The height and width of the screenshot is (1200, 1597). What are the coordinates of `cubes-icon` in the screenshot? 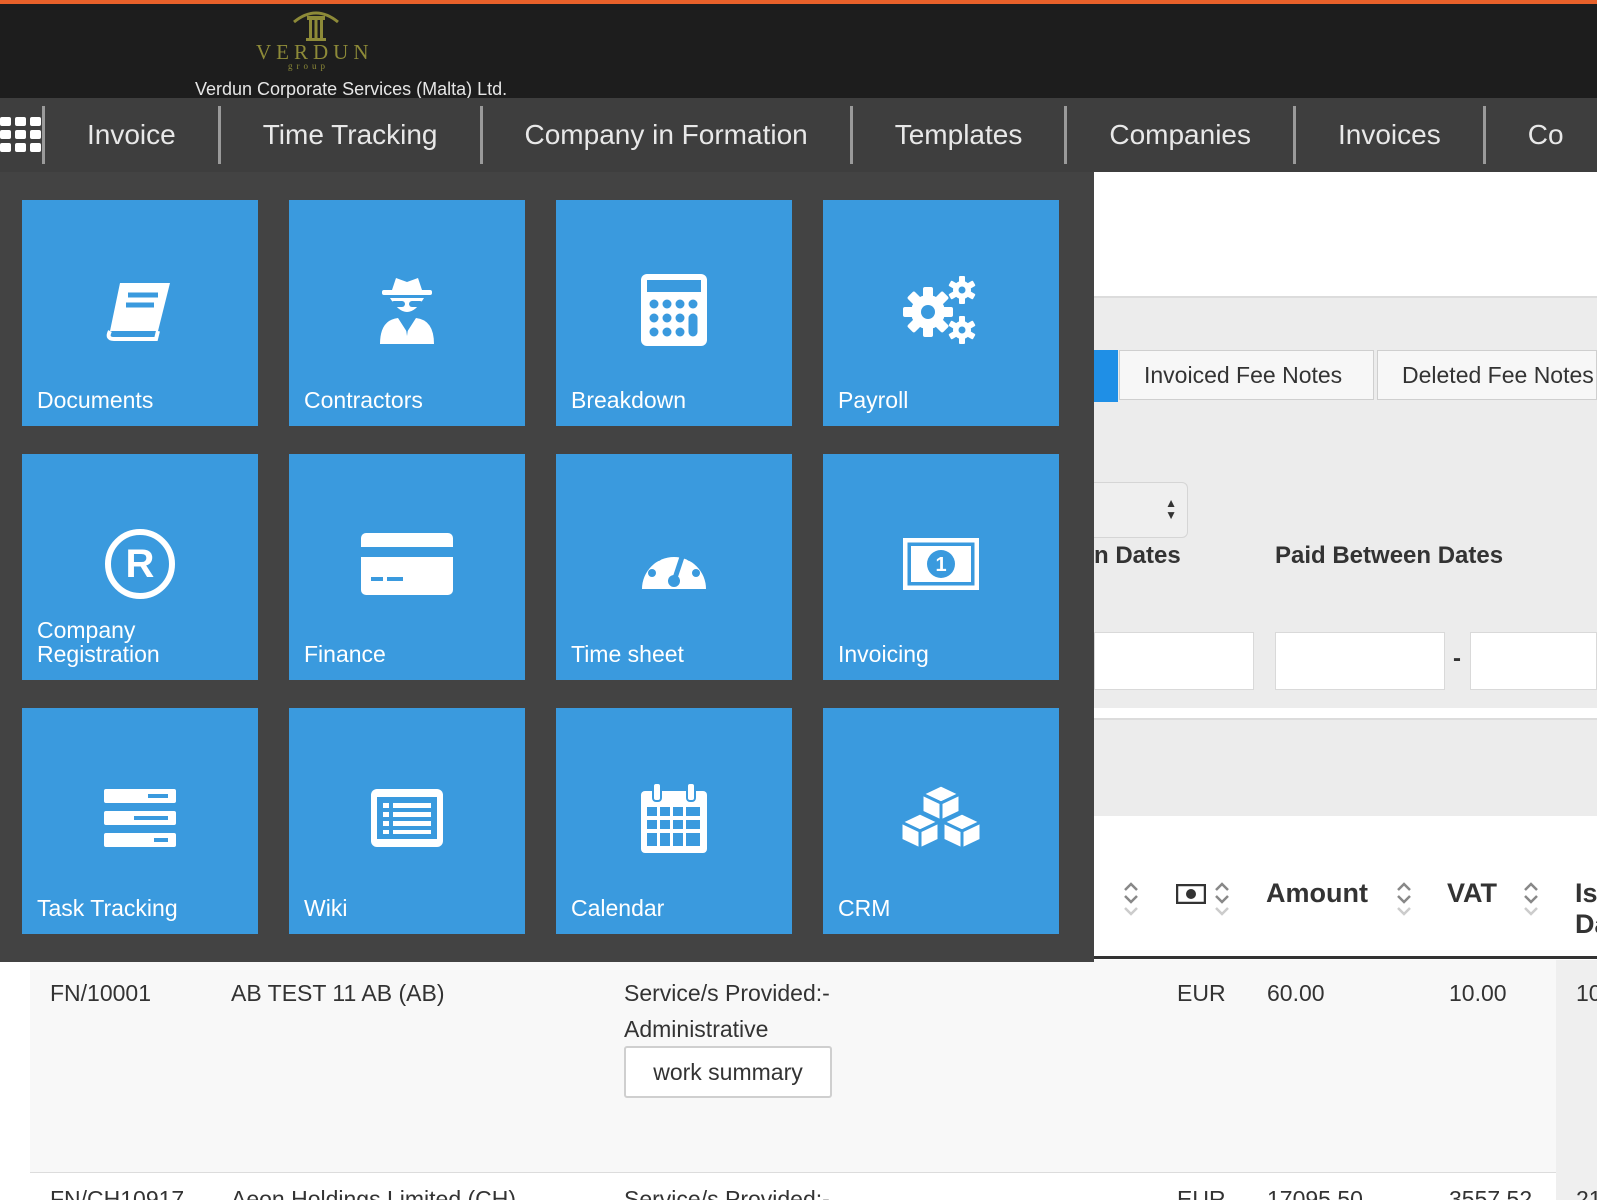 It's located at (941, 817).